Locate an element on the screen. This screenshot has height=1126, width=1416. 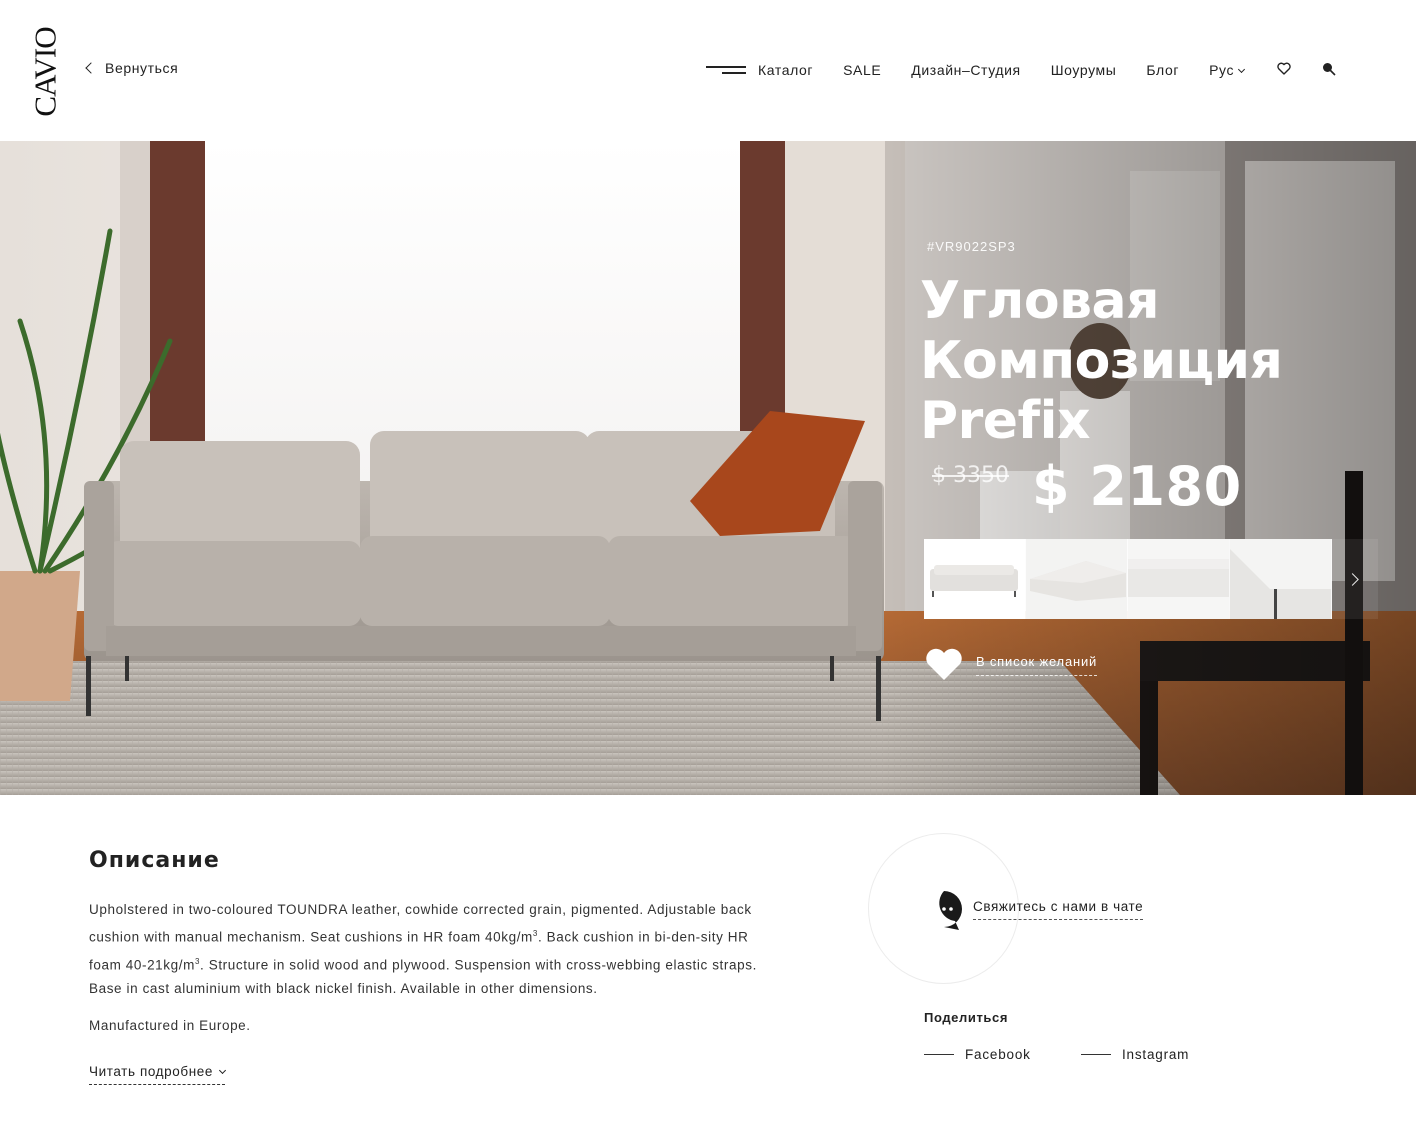
add-to-wishlist-button: В список желаний is located at coordinates (1011, 665).